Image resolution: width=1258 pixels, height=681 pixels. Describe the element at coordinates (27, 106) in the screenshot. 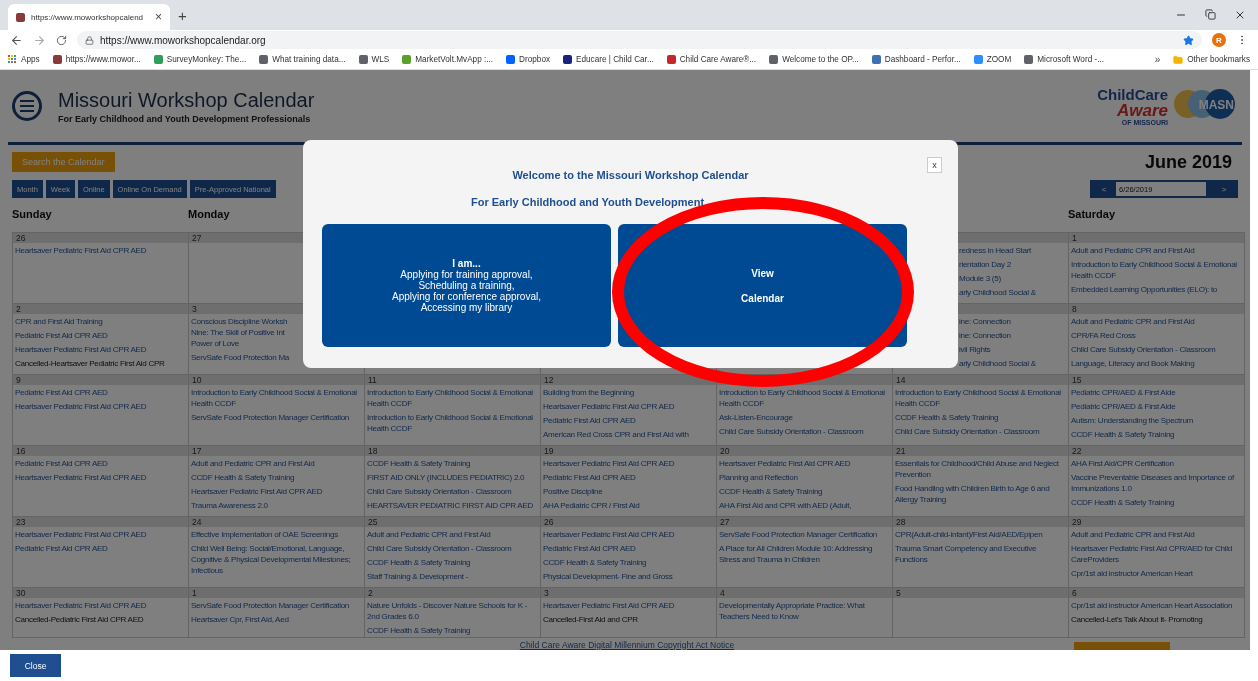

I see `menu-button` at that location.